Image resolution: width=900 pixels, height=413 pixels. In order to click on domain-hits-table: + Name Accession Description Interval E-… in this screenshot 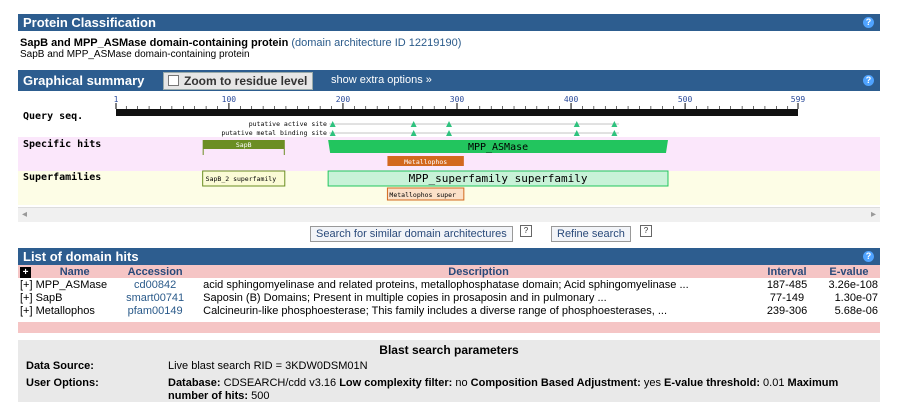, I will do `click(449, 291)`.